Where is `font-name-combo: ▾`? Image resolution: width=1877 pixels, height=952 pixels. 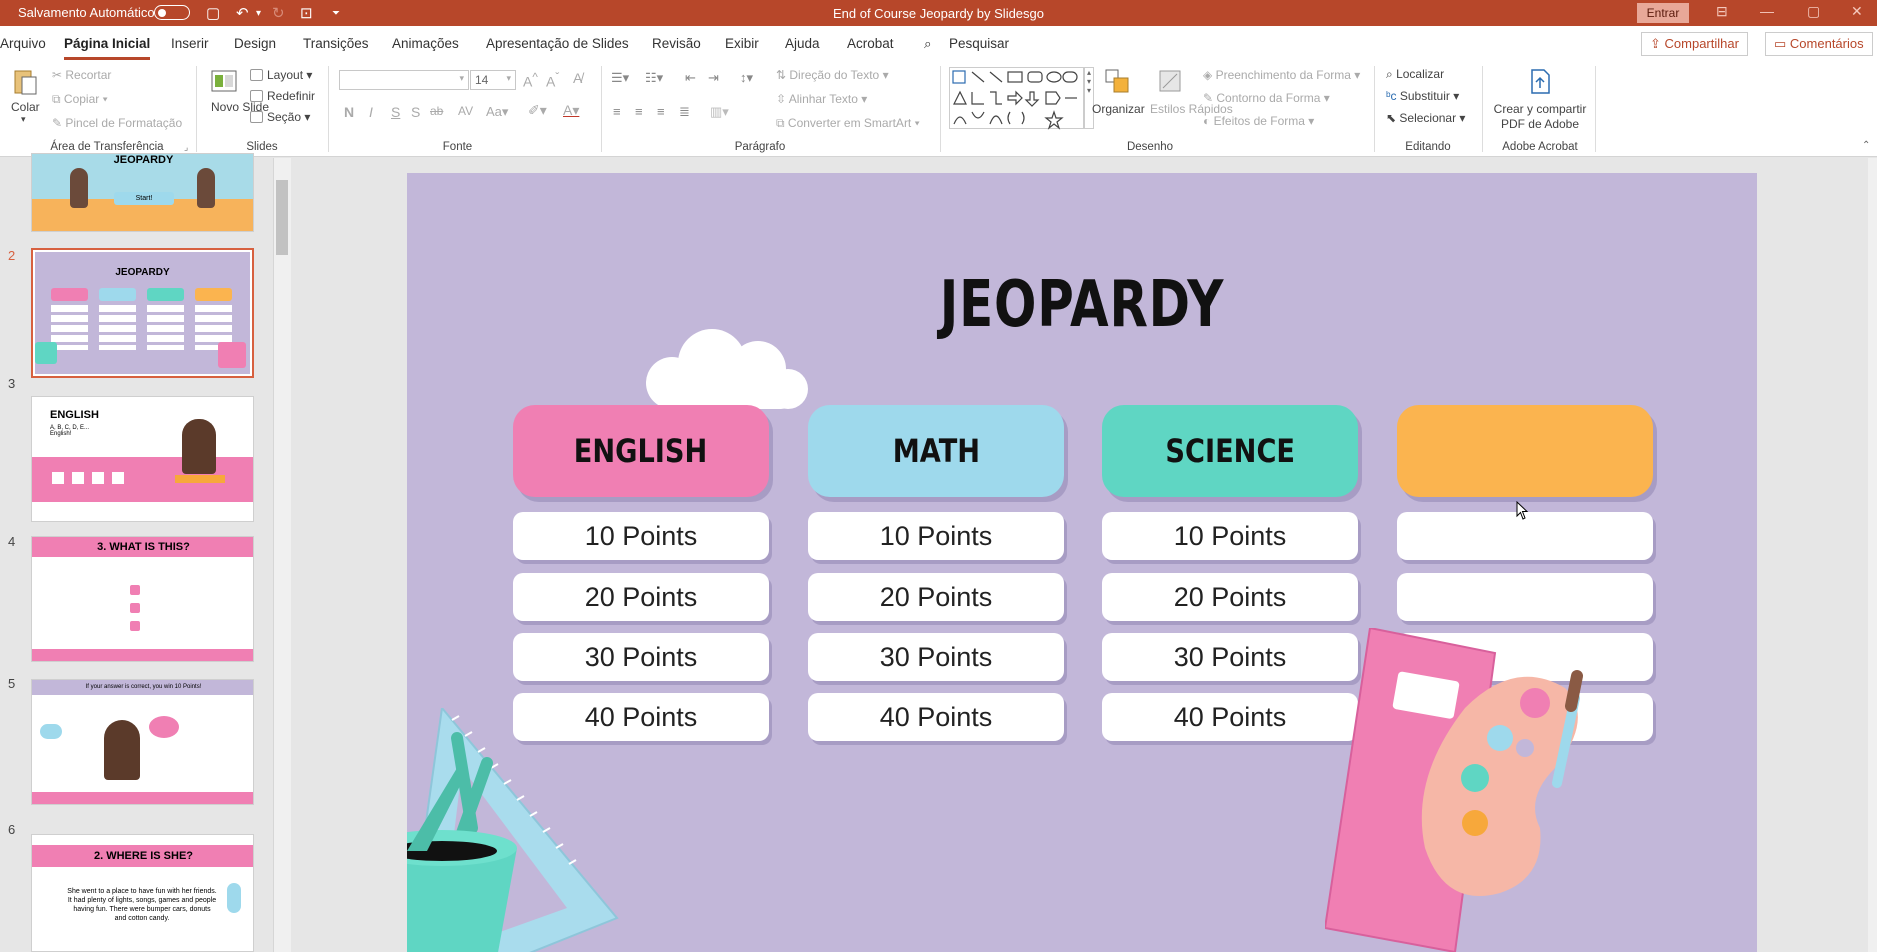
font-name-combo: ▾ is located at coordinates (404, 80).